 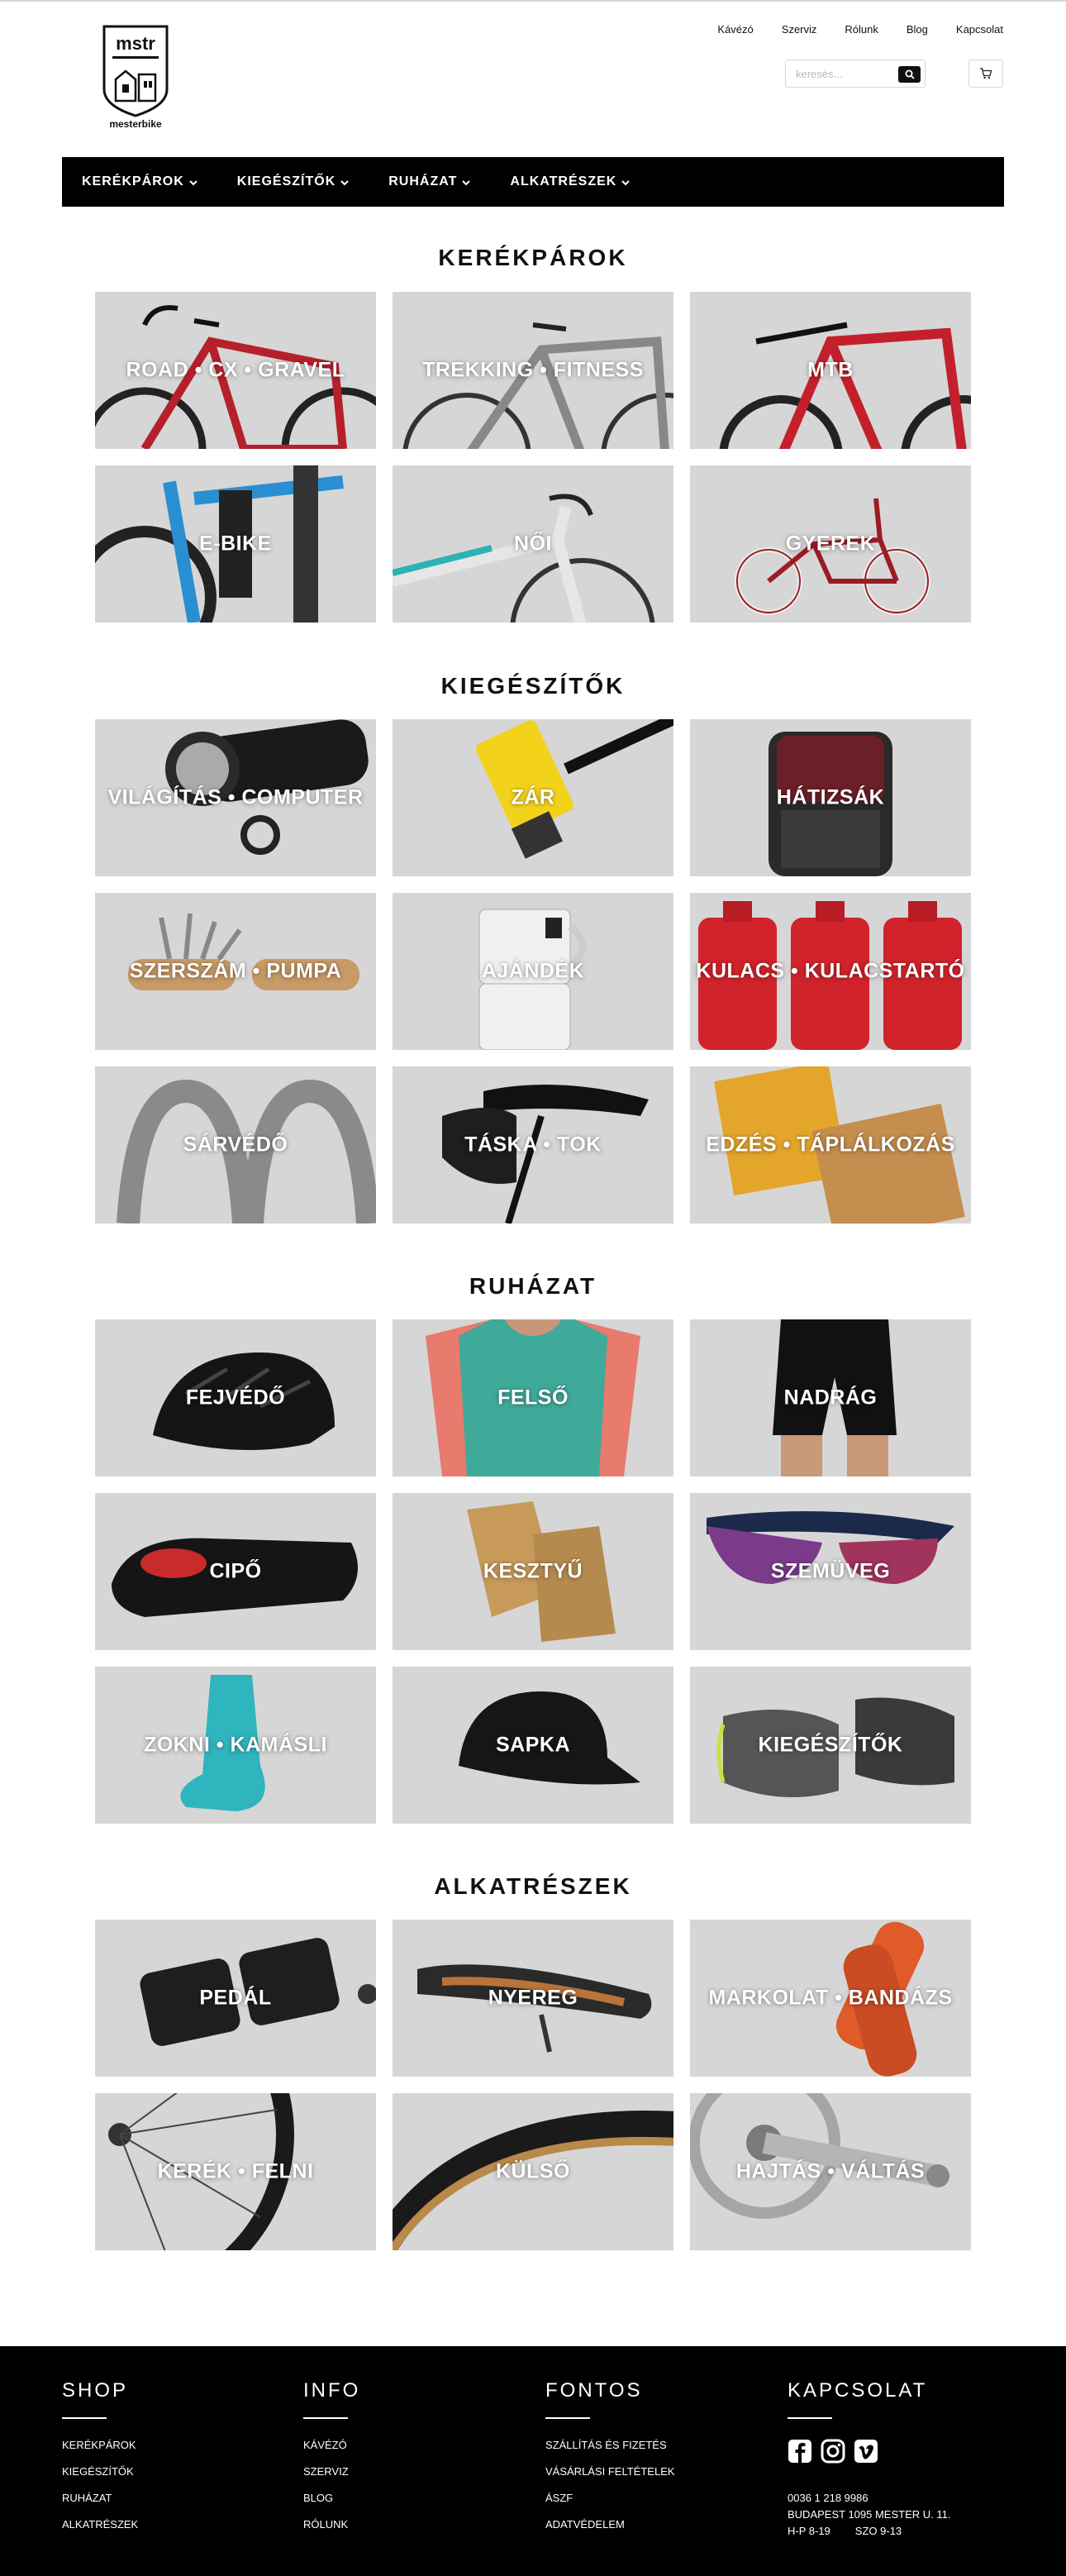 What do you see at coordinates (135, 78) in the screenshot?
I see `site-logo: mstr mesterbike` at bounding box center [135, 78].